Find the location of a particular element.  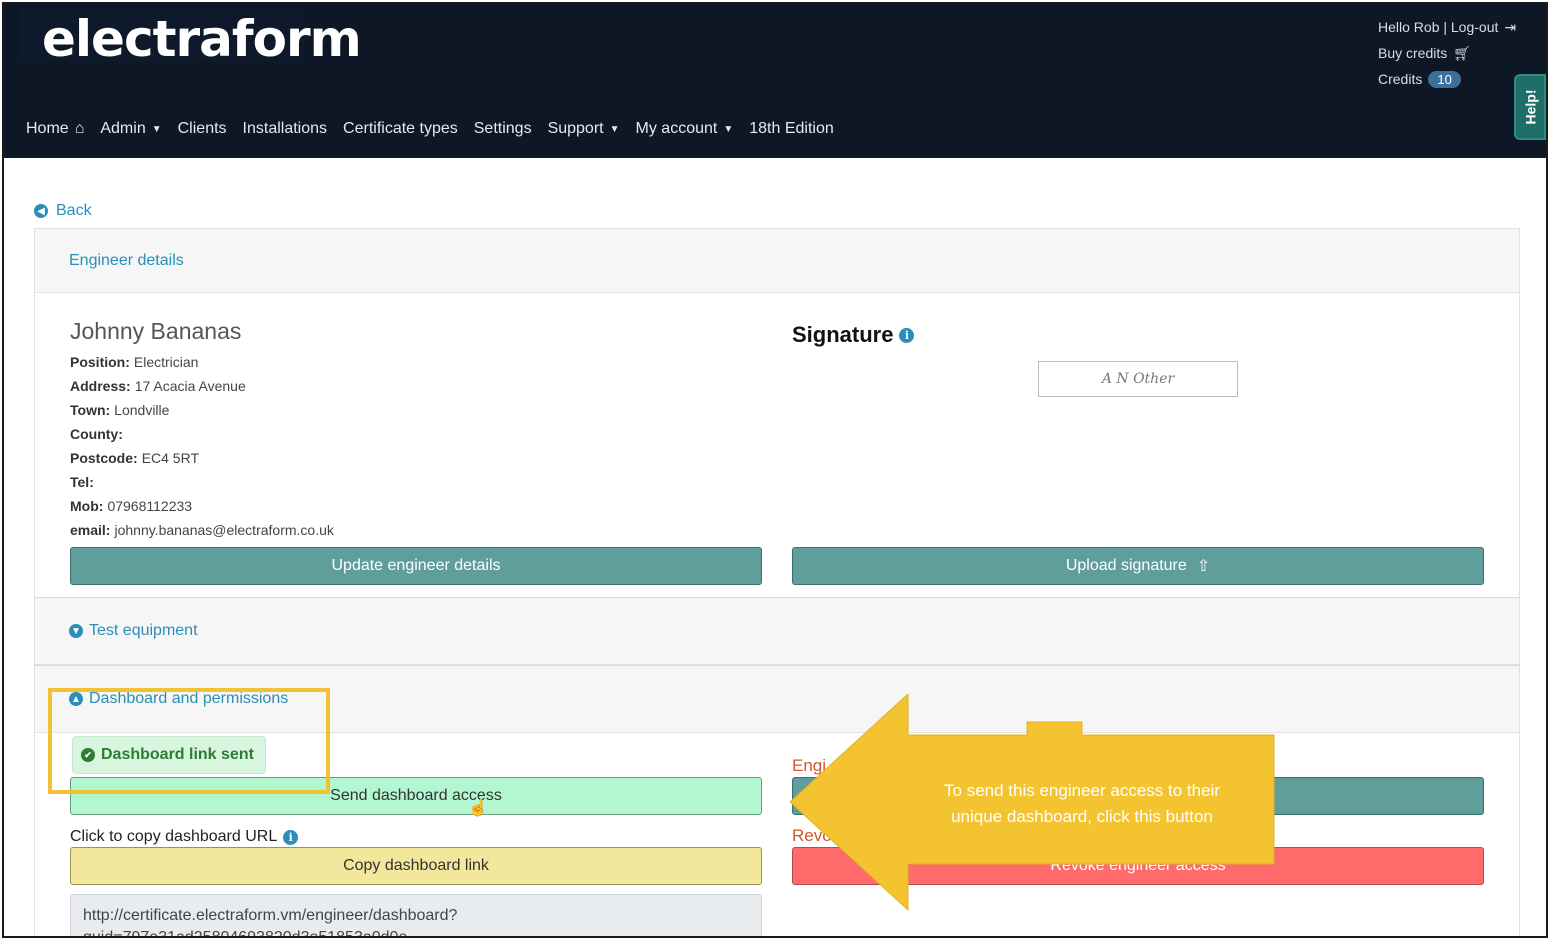

help-tab-label: Help! is located at coordinates (1530, 107).